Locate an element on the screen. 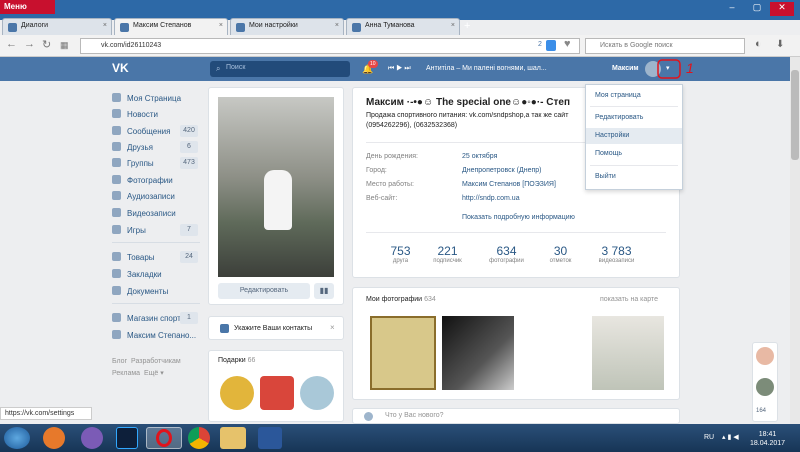  stats-icon: ▮▮ is located at coordinates (324, 291).